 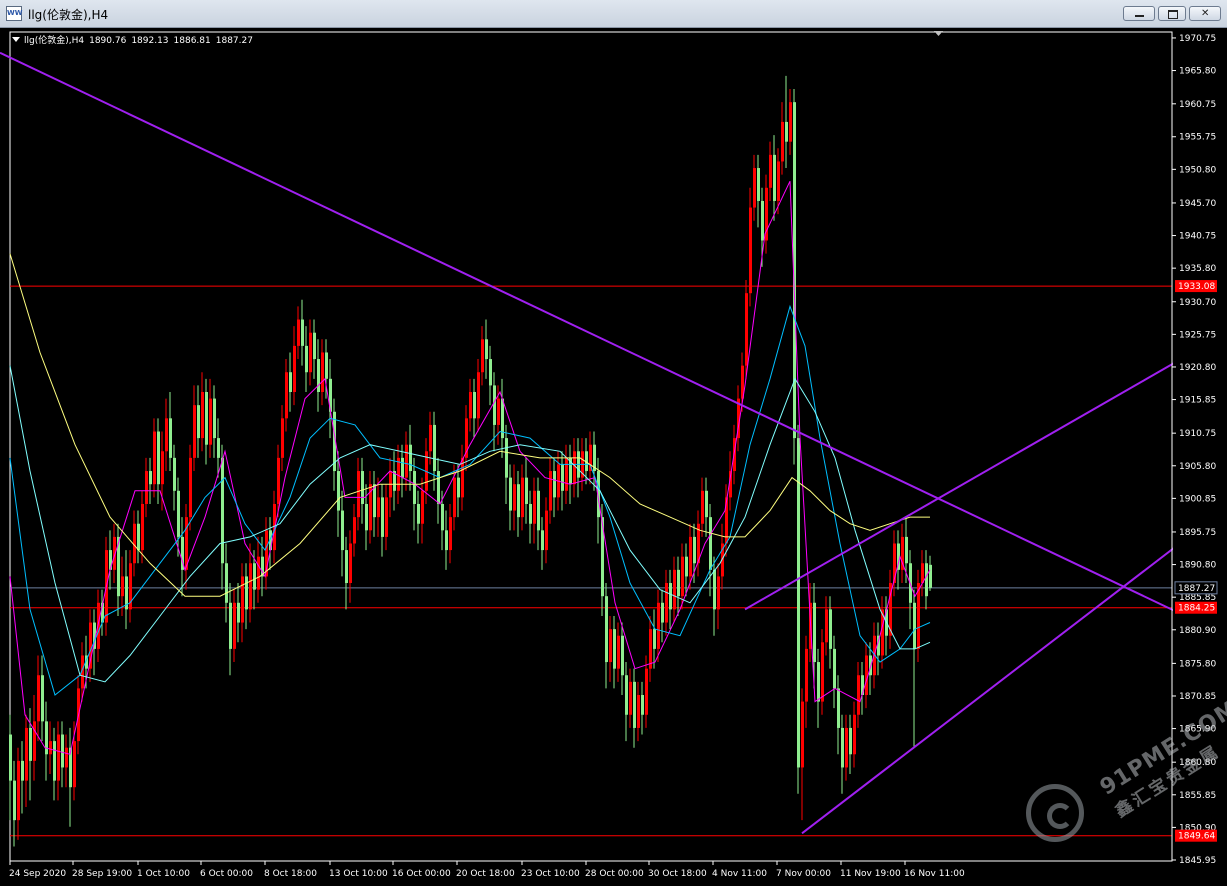 I want to click on info-close: 1887.27, so click(x=234, y=41).